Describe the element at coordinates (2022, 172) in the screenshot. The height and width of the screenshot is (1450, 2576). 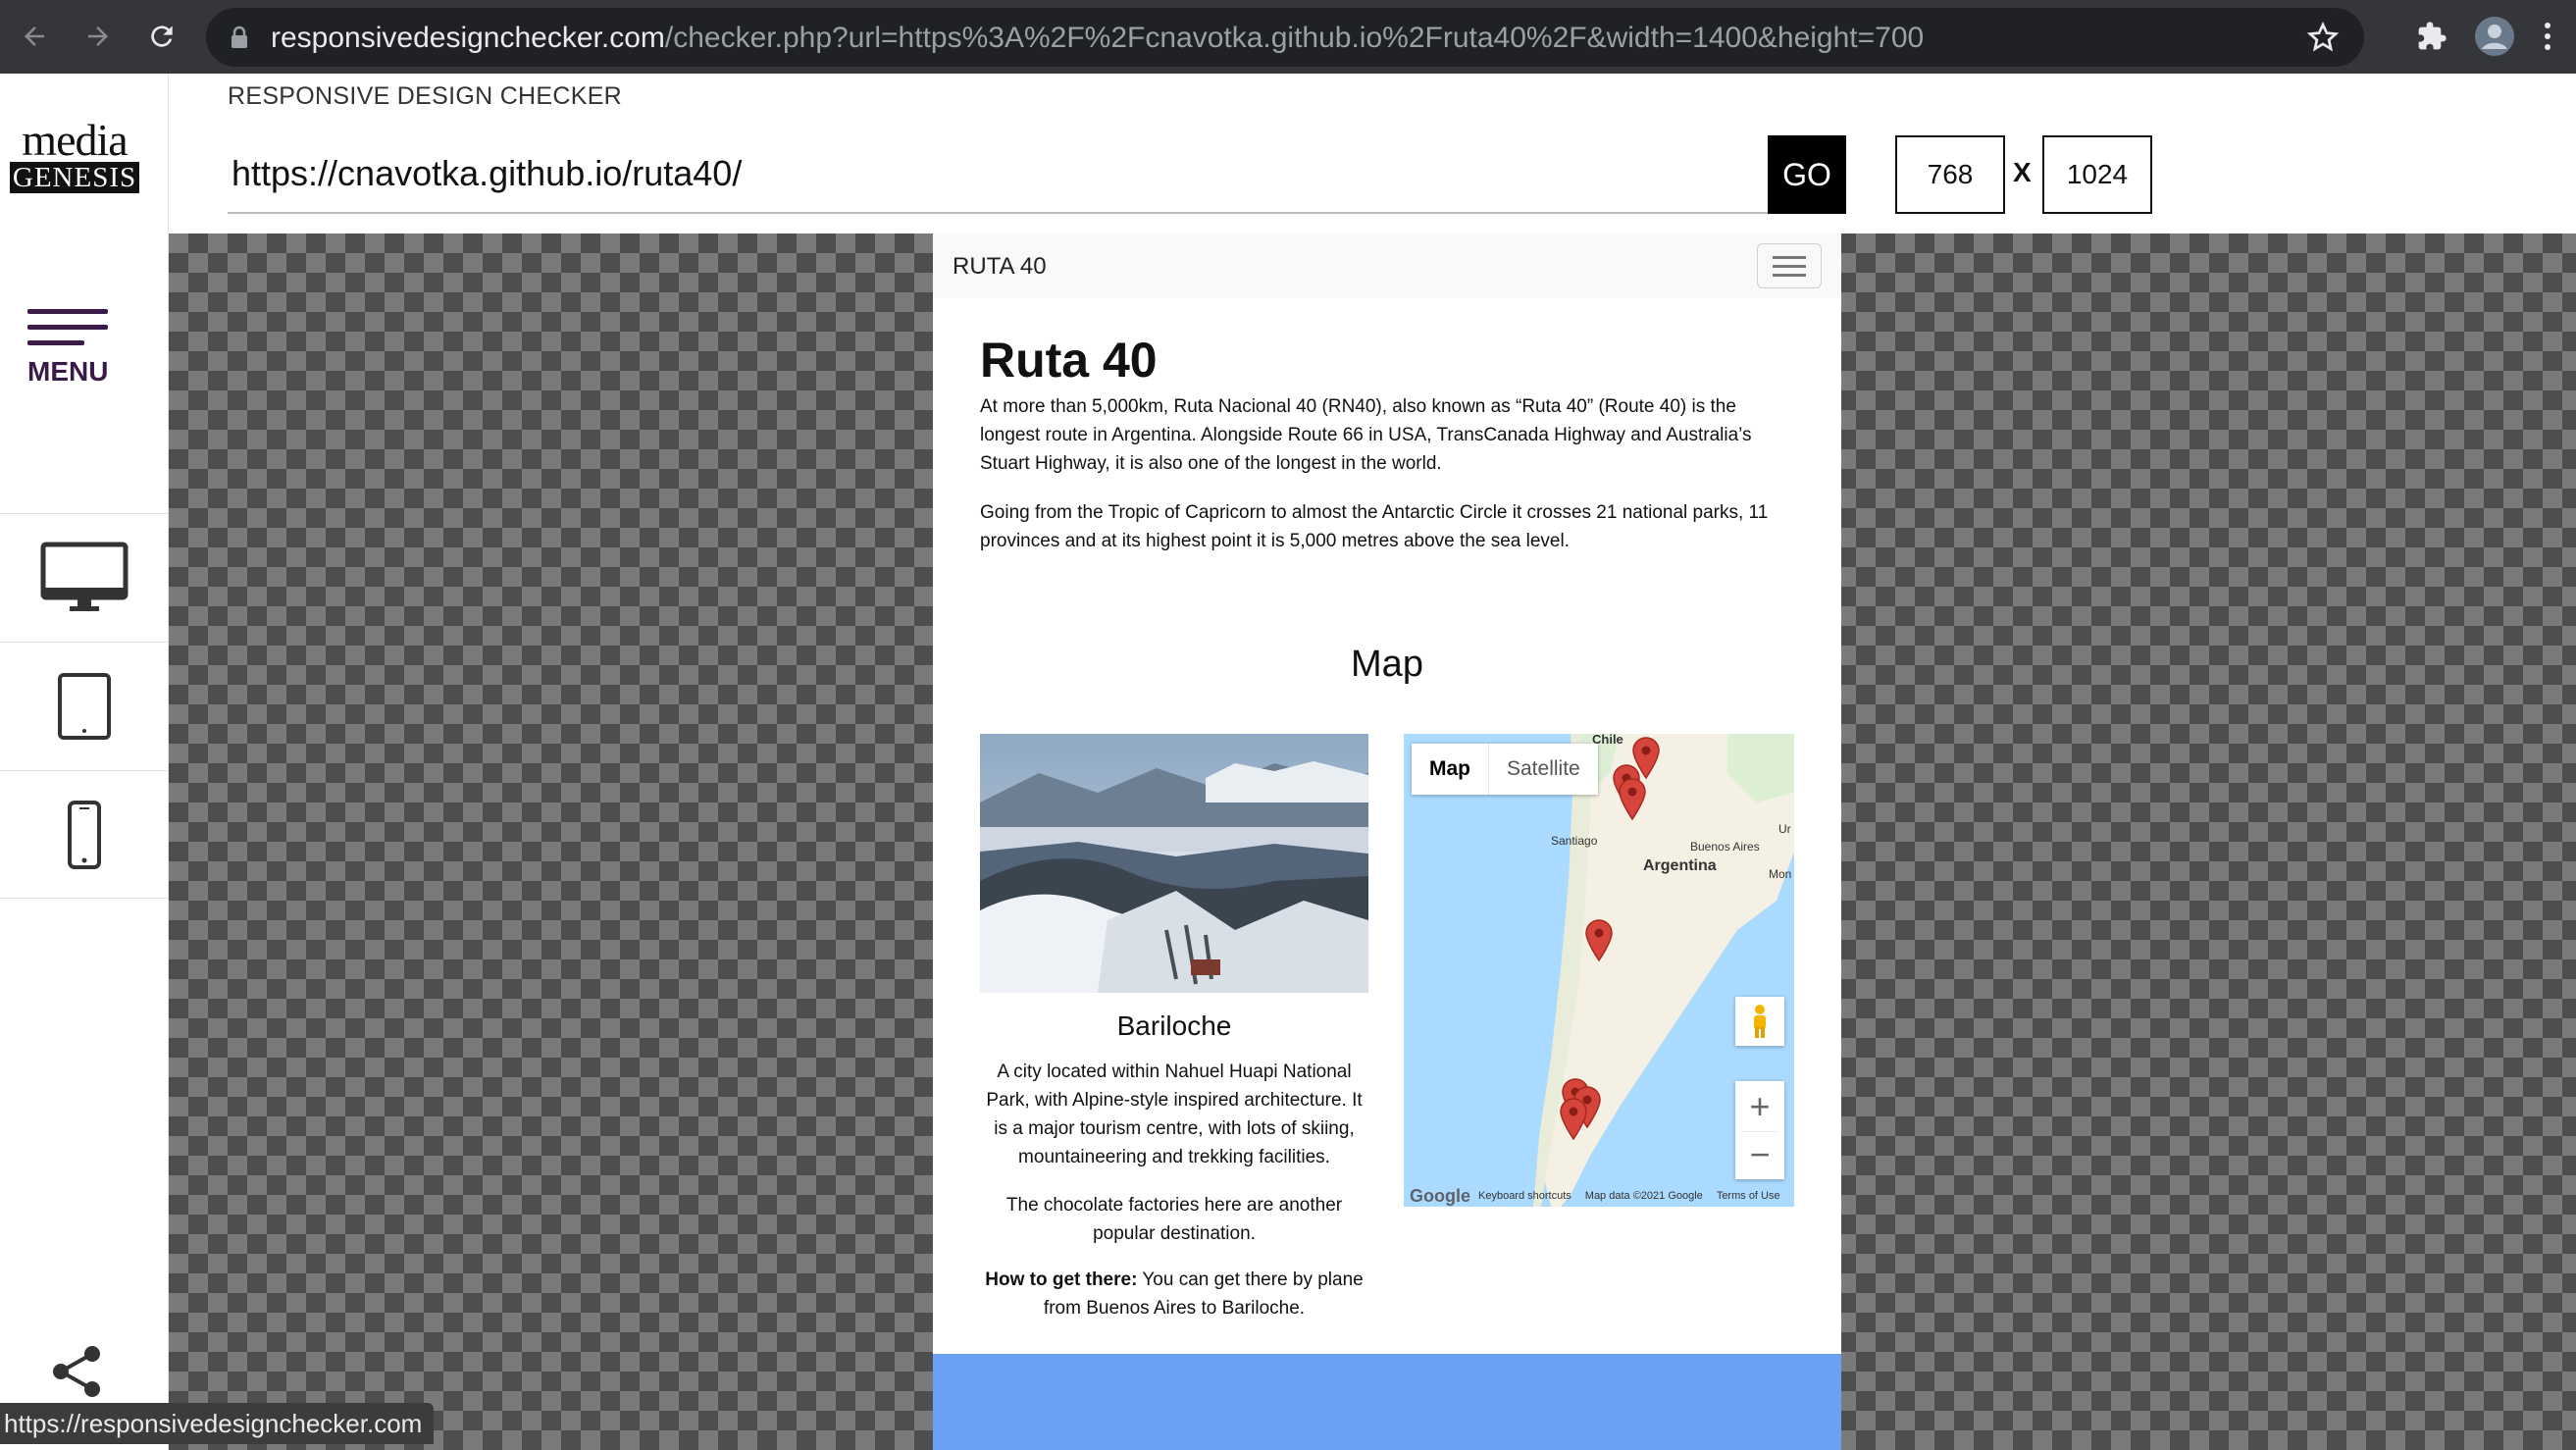
I see `dimension-separator: X` at that location.